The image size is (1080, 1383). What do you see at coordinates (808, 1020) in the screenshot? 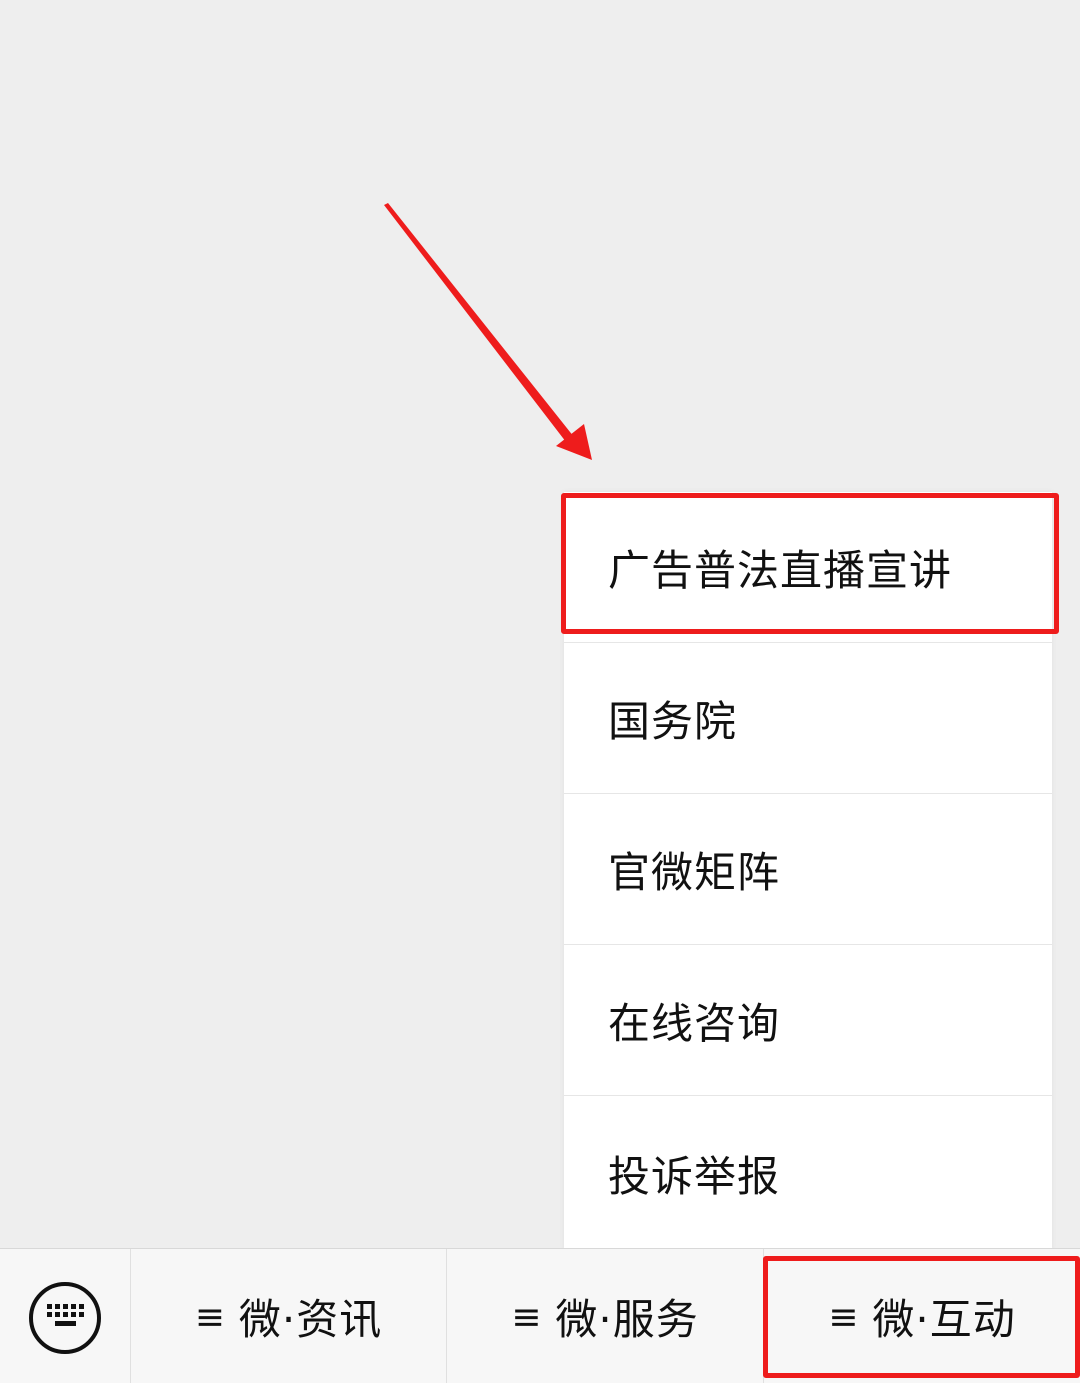
I see `menu-item-online-consult: 在线咨询` at bounding box center [808, 1020].